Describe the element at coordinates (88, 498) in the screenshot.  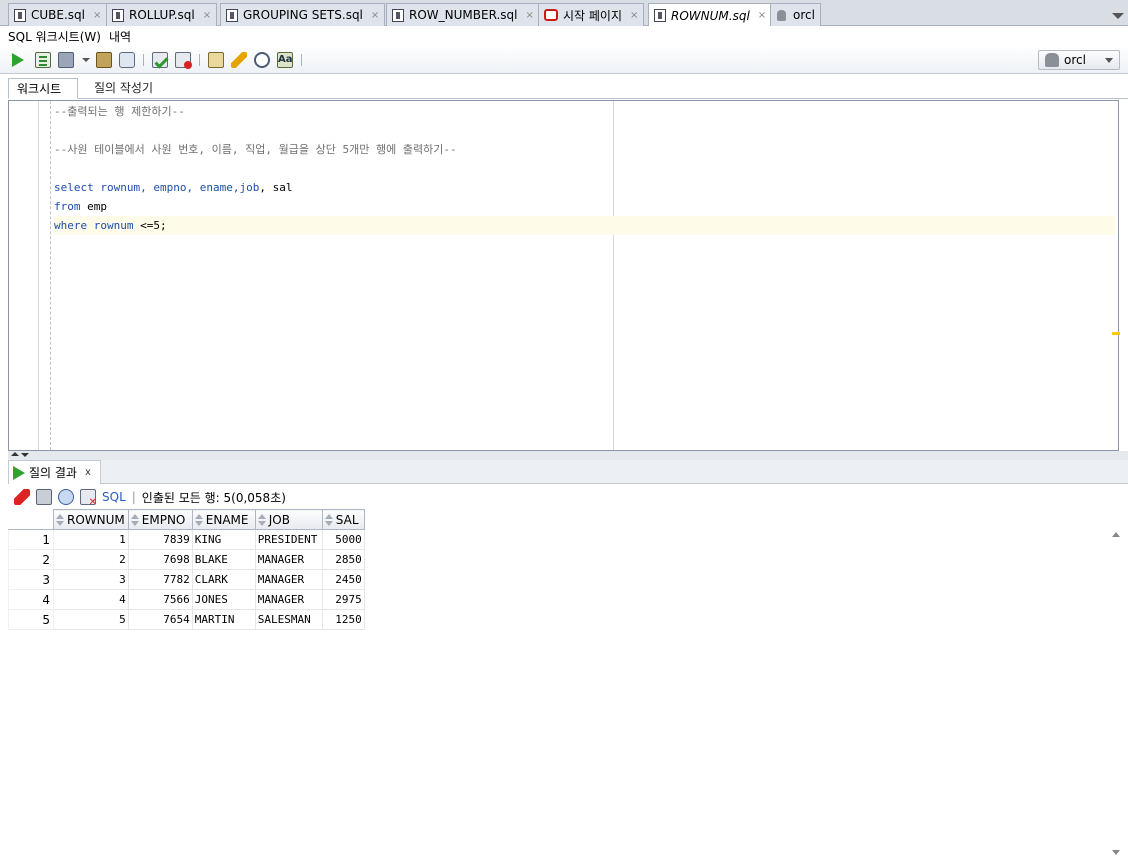
I see `clear-results-icon` at that location.